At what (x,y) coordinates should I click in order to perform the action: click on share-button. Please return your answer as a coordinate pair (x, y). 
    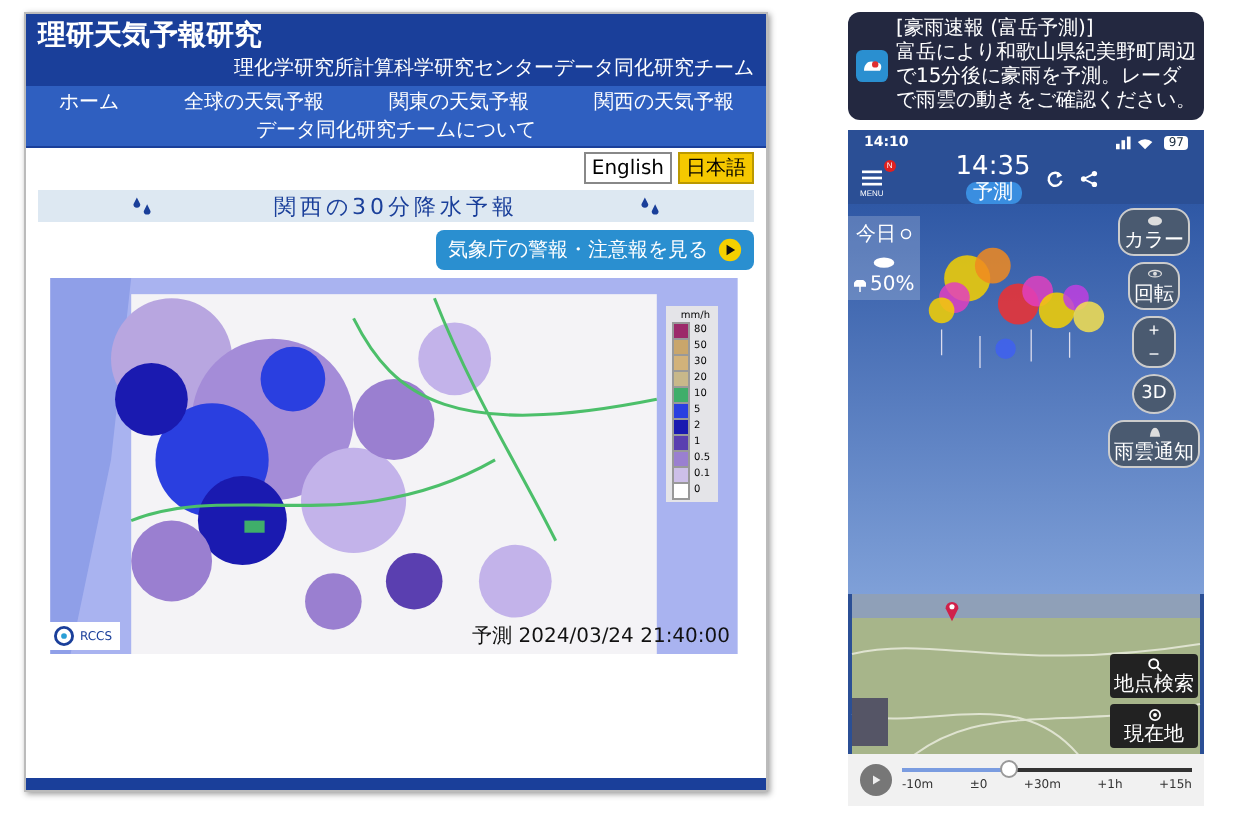
    Looking at the image, I should click on (1089, 179).